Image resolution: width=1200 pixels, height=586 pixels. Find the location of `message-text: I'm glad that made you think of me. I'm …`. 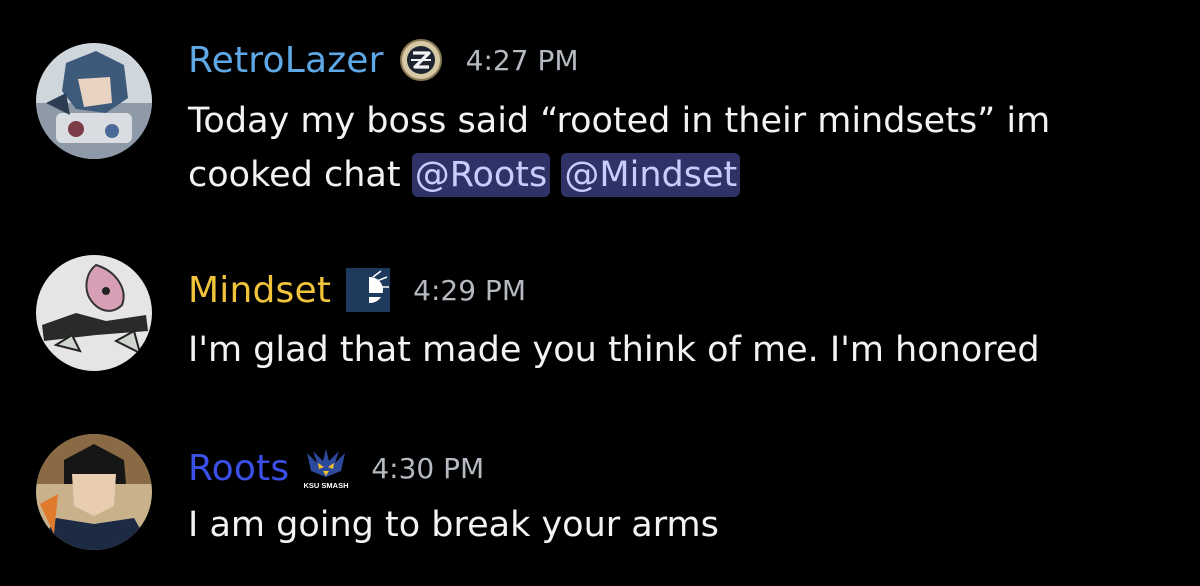

message-text: I'm glad that made you think of me. I'm … is located at coordinates (614, 350).